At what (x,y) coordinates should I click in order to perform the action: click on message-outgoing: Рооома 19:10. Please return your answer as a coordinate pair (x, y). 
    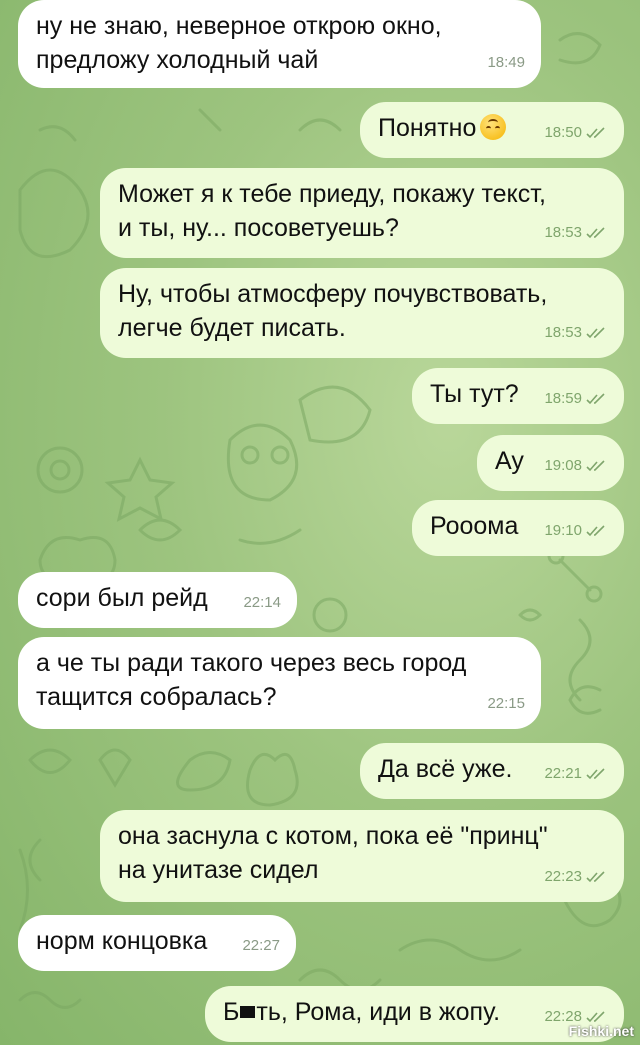
    Looking at the image, I should click on (518, 528).